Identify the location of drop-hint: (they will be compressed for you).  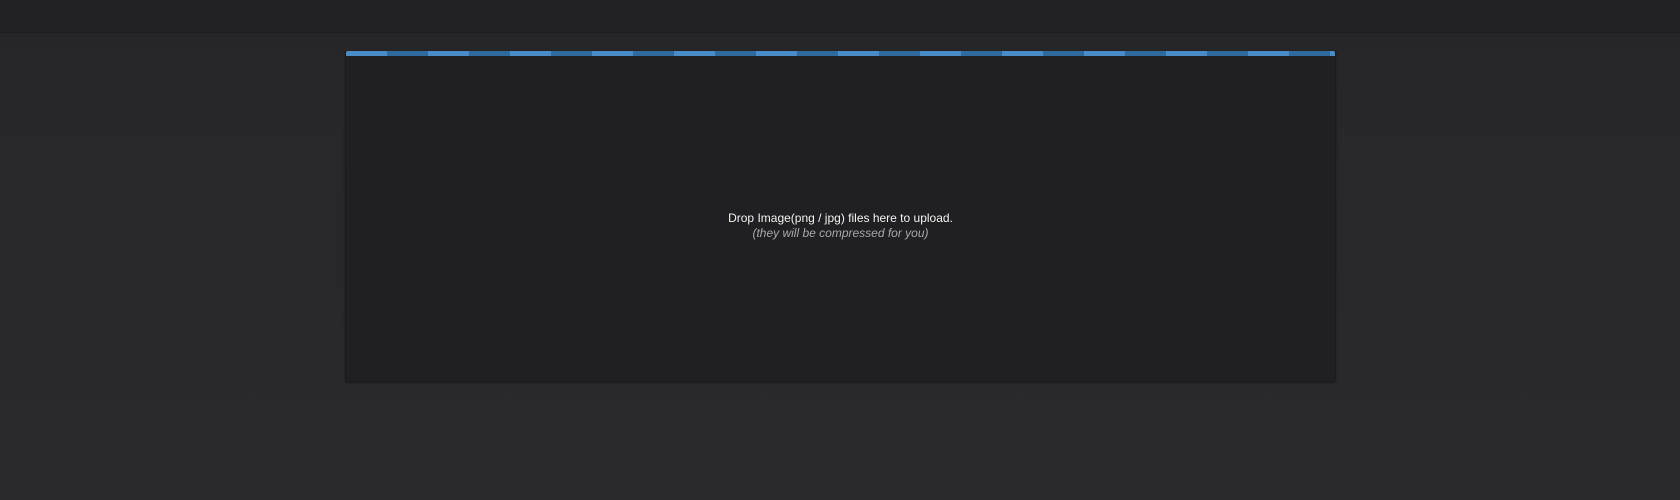
(840, 233).